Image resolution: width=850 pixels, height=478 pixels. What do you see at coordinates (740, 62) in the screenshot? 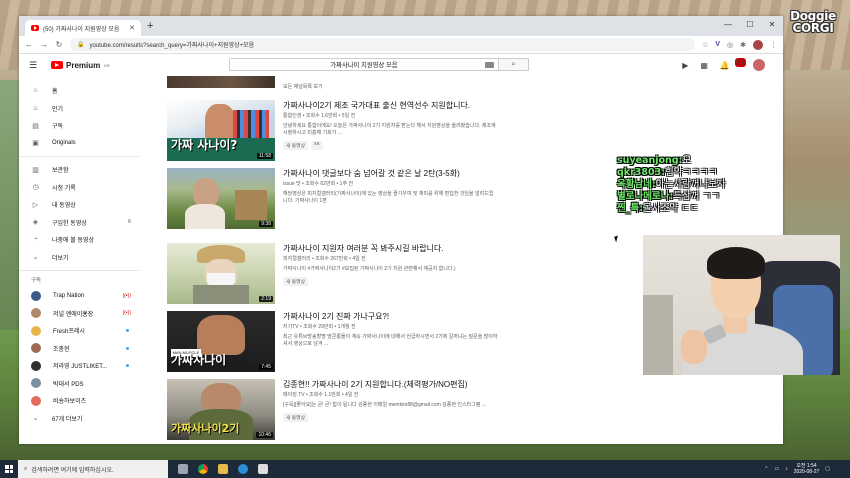
I see `notifications-badge: 9+` at bounding box center [740, 62].